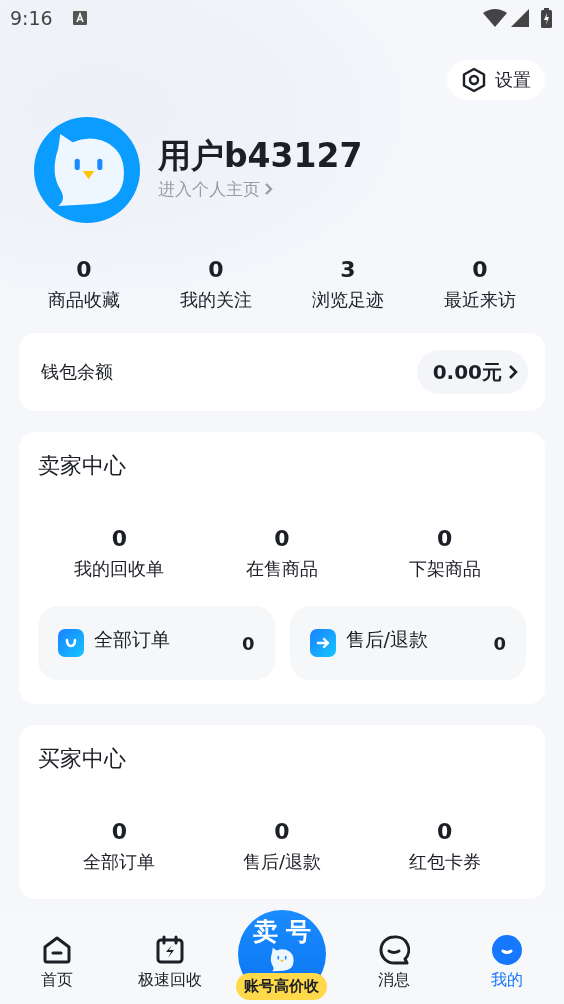 Image resolution: width=564 pixels, height=1004 pixels. What do you see at coordinates (57, 950) in the screenshot?
I see `home-icon` at bounding box center [57, 950].